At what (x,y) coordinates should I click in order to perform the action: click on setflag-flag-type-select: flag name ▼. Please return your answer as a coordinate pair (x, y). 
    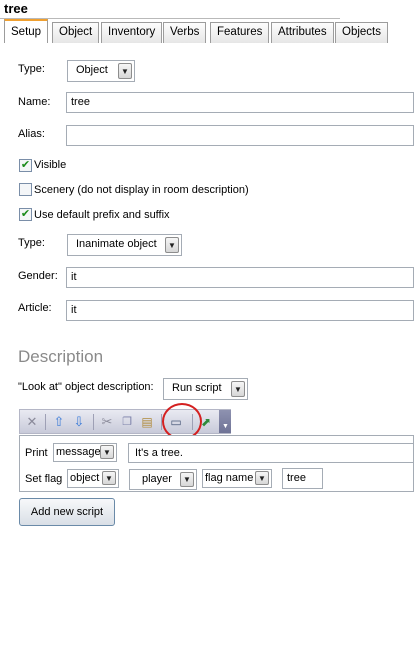
    Looking at the image, I should click on (237, 478).